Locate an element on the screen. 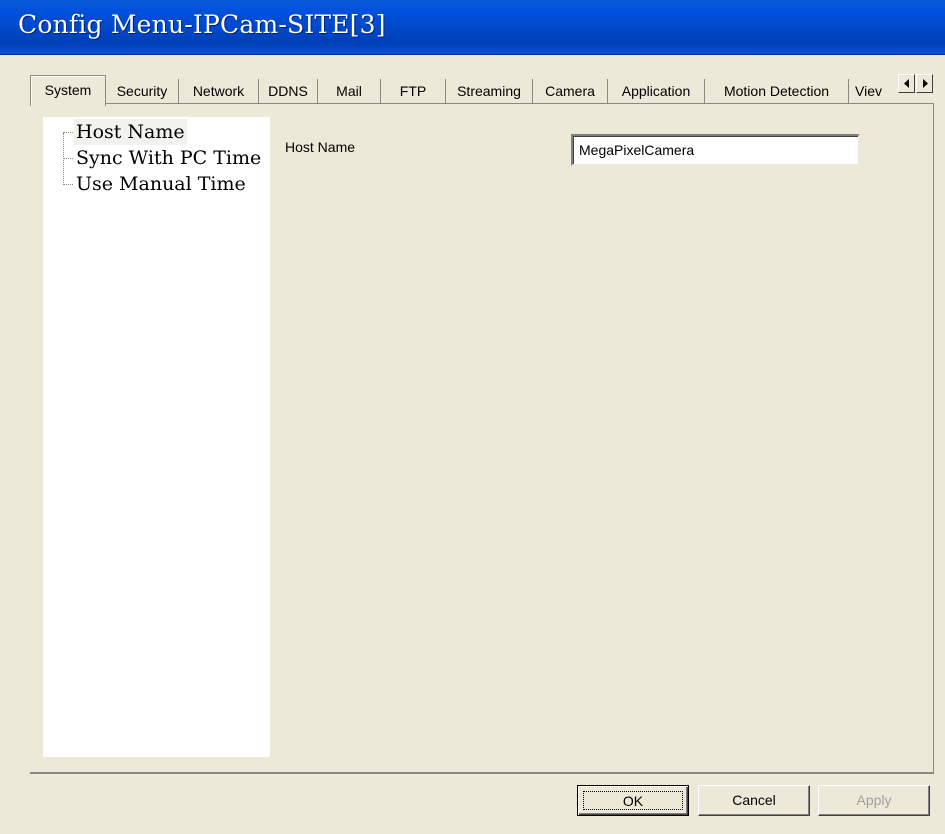 Image resolution: width=945 pixels, height=834 pixels. apply-button: Apply is located at coordinates (874, 800).